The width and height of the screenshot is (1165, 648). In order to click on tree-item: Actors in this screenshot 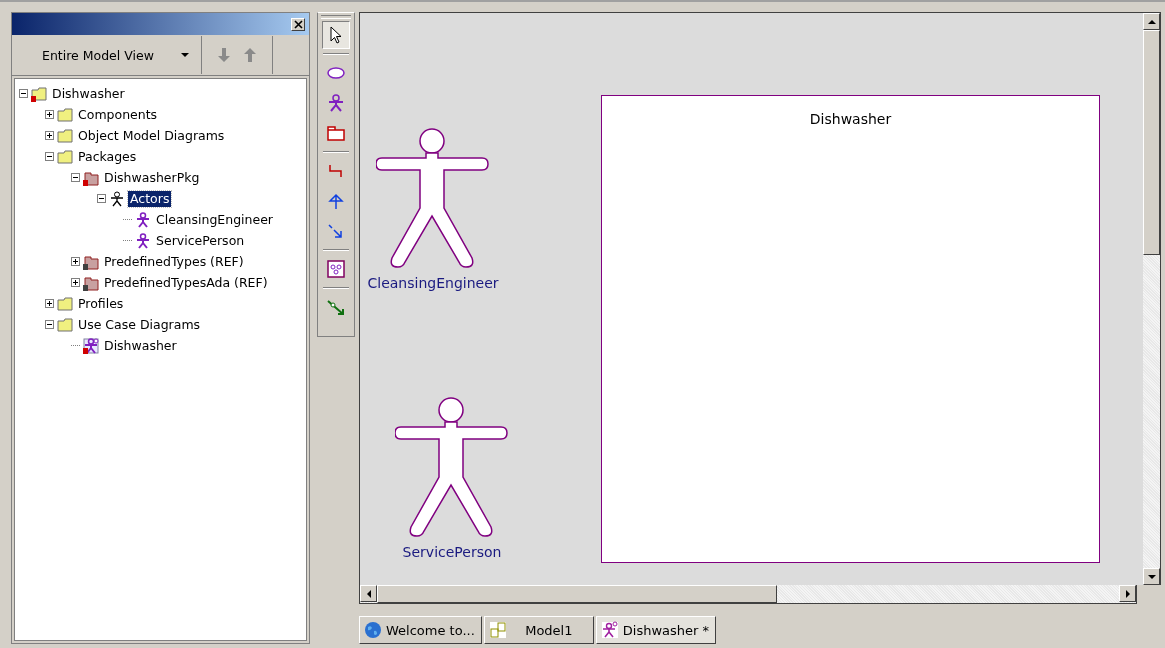, I will do `click(150, 198)`.